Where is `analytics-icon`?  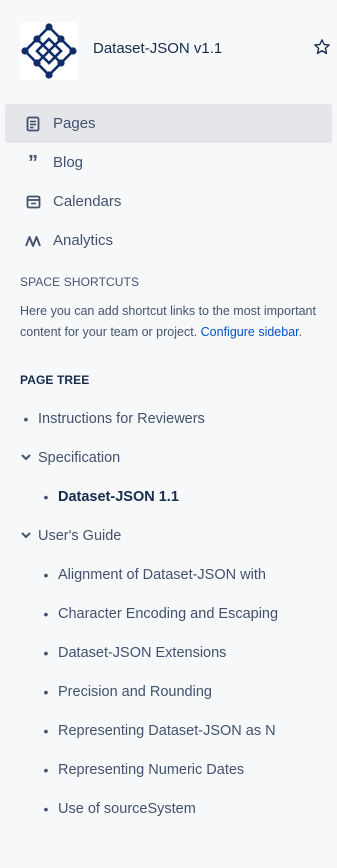 analytics-icon is located at coordinates (33, 241).